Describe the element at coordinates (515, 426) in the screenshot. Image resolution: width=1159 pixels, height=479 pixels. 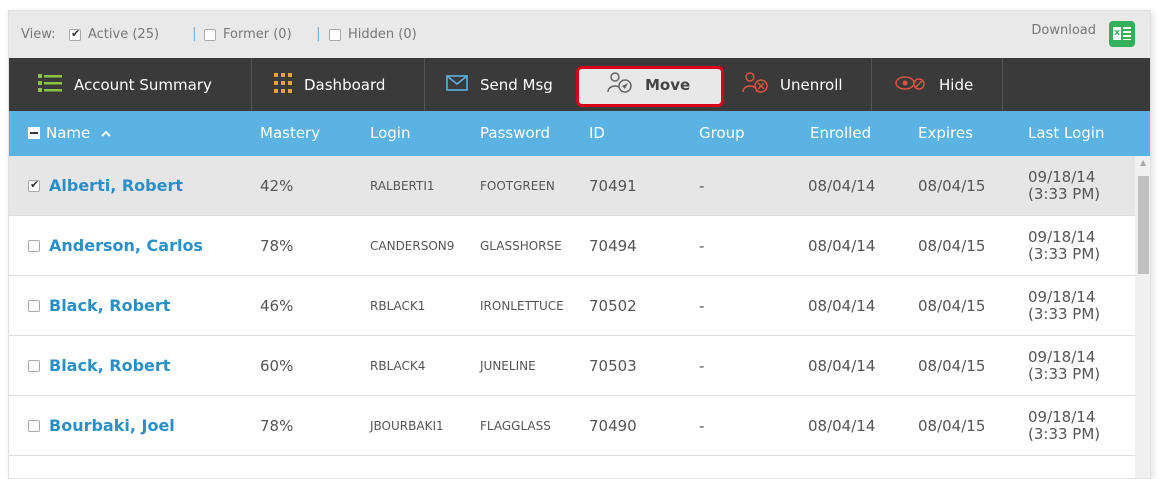
I see `password-cell: FLAGGLASS` at that location.